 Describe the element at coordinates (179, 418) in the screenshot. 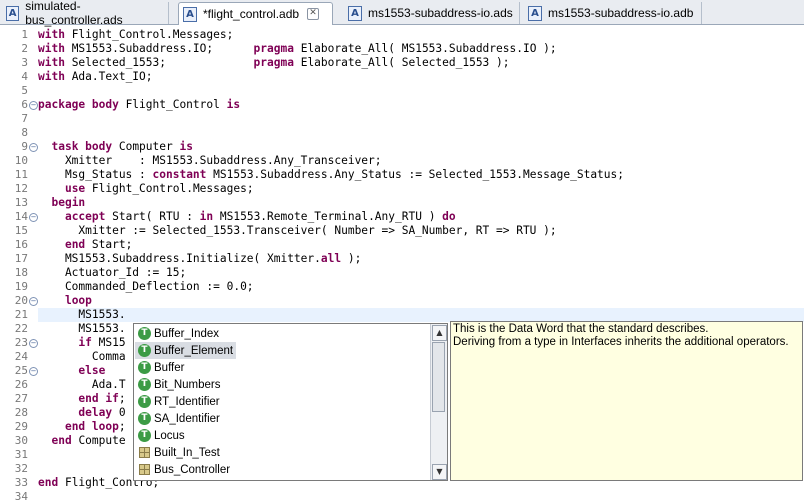

I see `completion-item: T SA_Identifier` at that location.